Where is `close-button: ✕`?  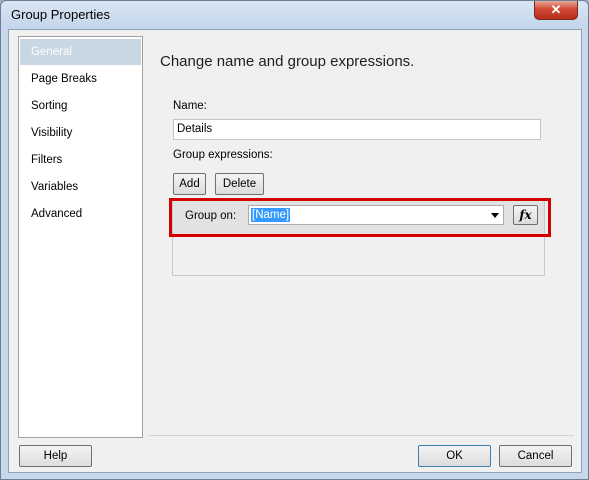
close-button: ✕ is located at coordinates (556, 10).